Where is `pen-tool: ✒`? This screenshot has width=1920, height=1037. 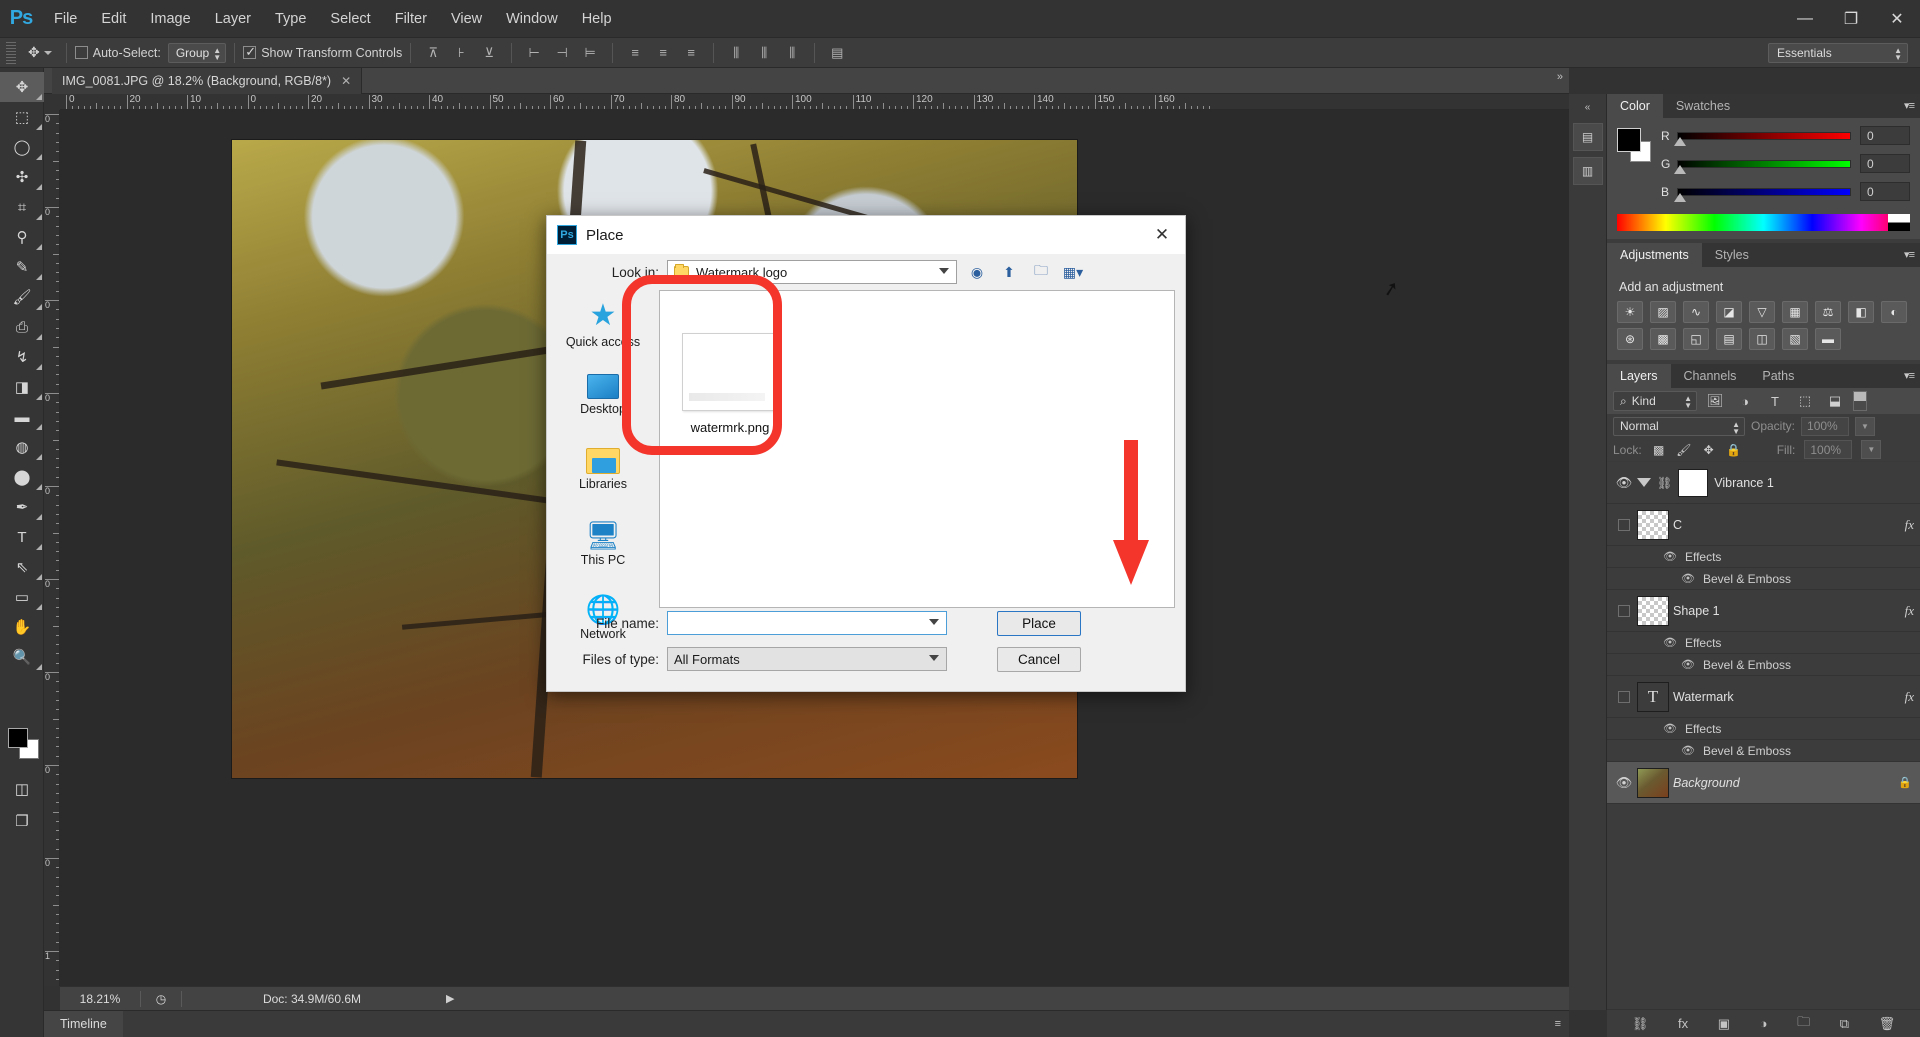
pen-tool: ✒ is located at coordinates (22, 507).